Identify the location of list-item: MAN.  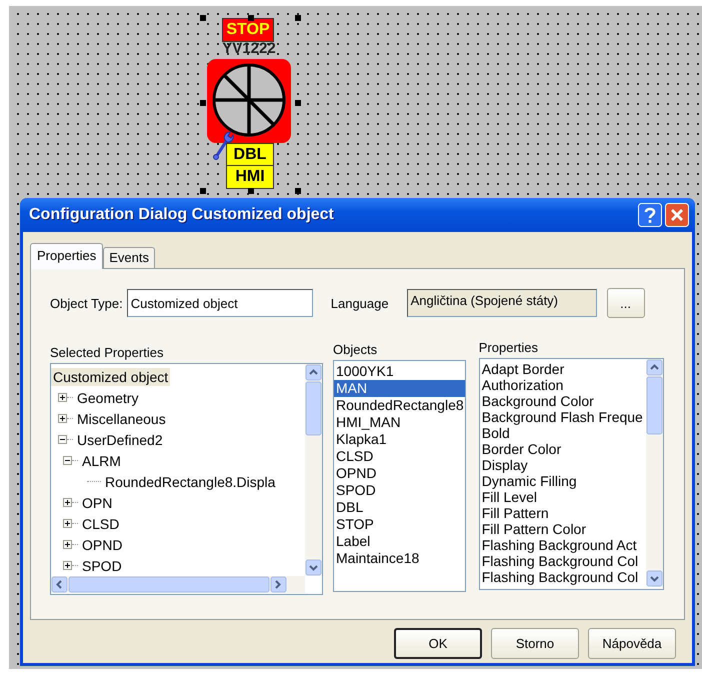
(399, 388).